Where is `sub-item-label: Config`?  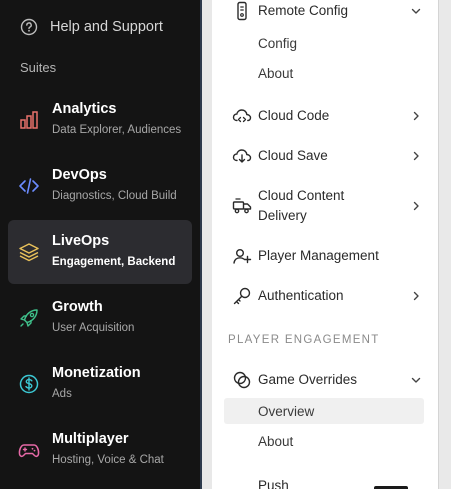 sub-item-label: Config is located at coordinates (278, 43).